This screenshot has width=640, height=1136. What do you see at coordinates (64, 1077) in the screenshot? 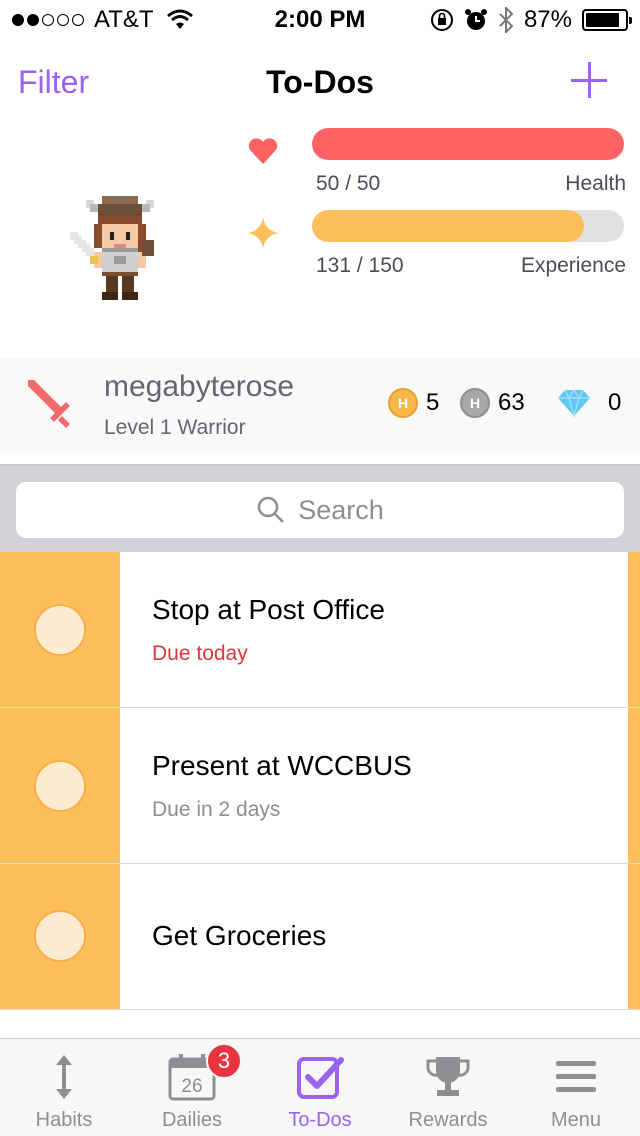
I see `arrows-vertical-icon` at bounding box center [64, 1077].